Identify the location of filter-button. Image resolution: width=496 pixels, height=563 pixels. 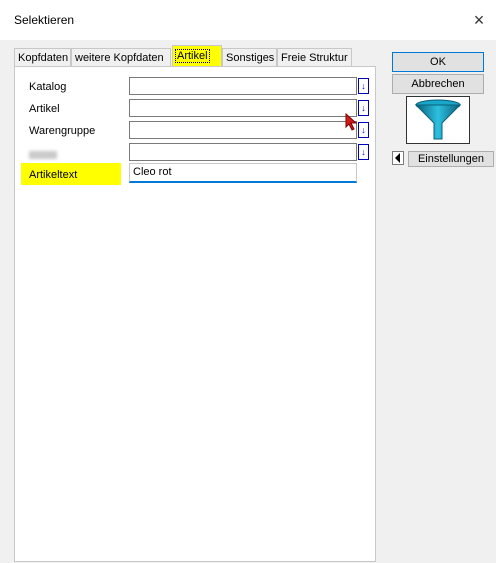
(438, 120).